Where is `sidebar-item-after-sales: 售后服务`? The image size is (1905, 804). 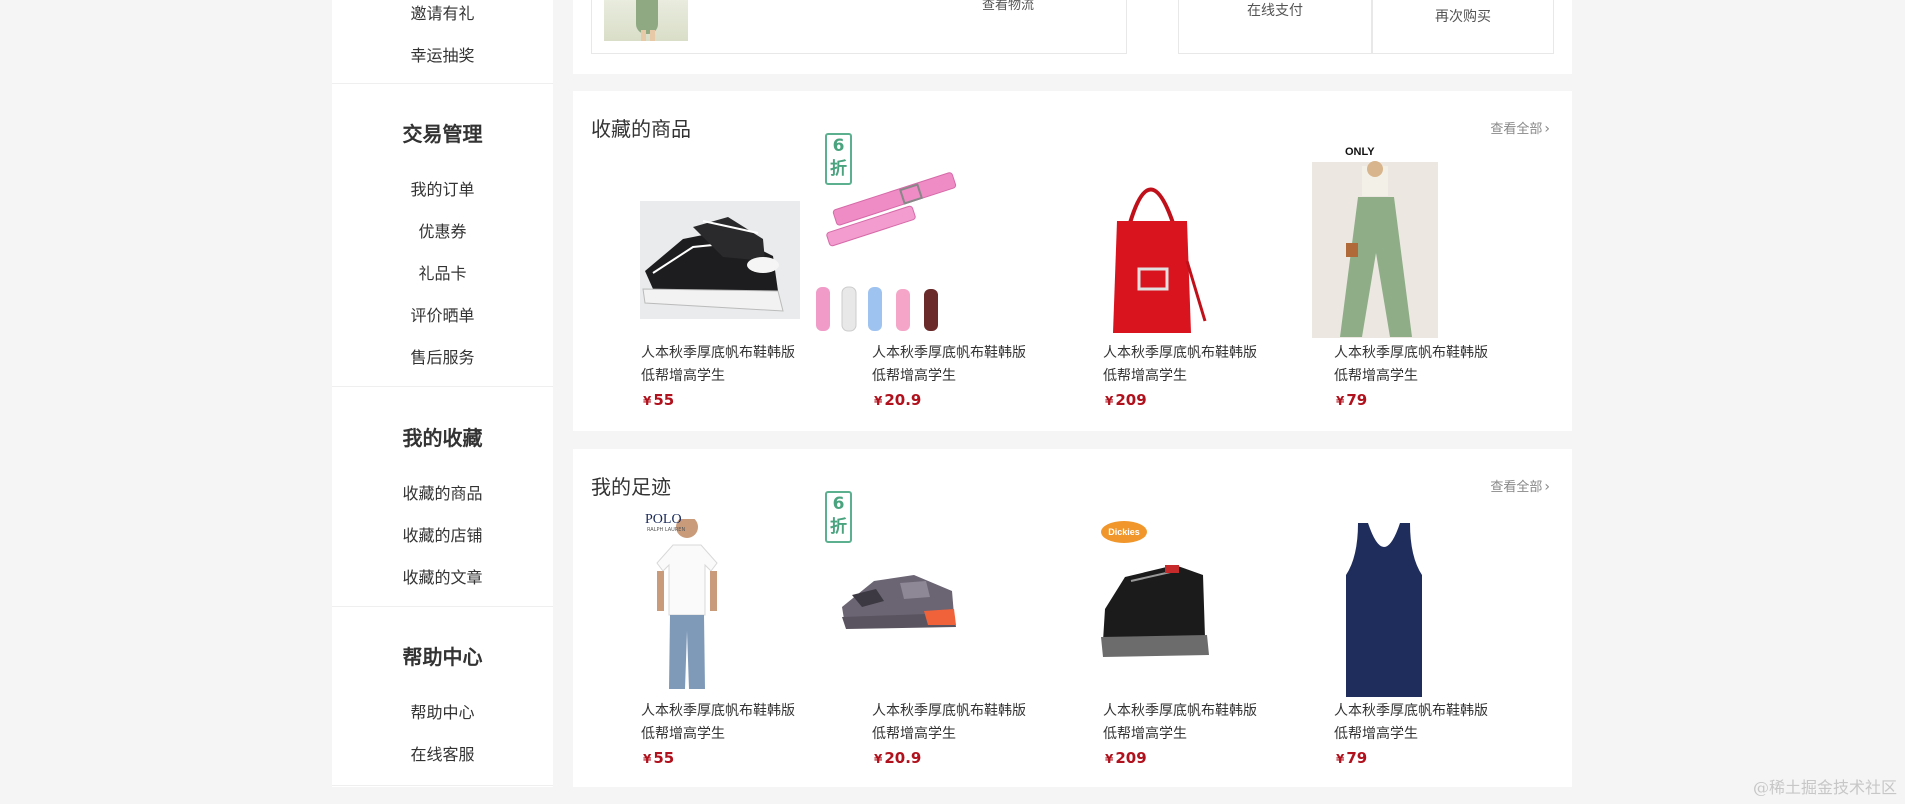
sidebar-item-after-sales: 售后服务 is located at coordinates (442, 356).